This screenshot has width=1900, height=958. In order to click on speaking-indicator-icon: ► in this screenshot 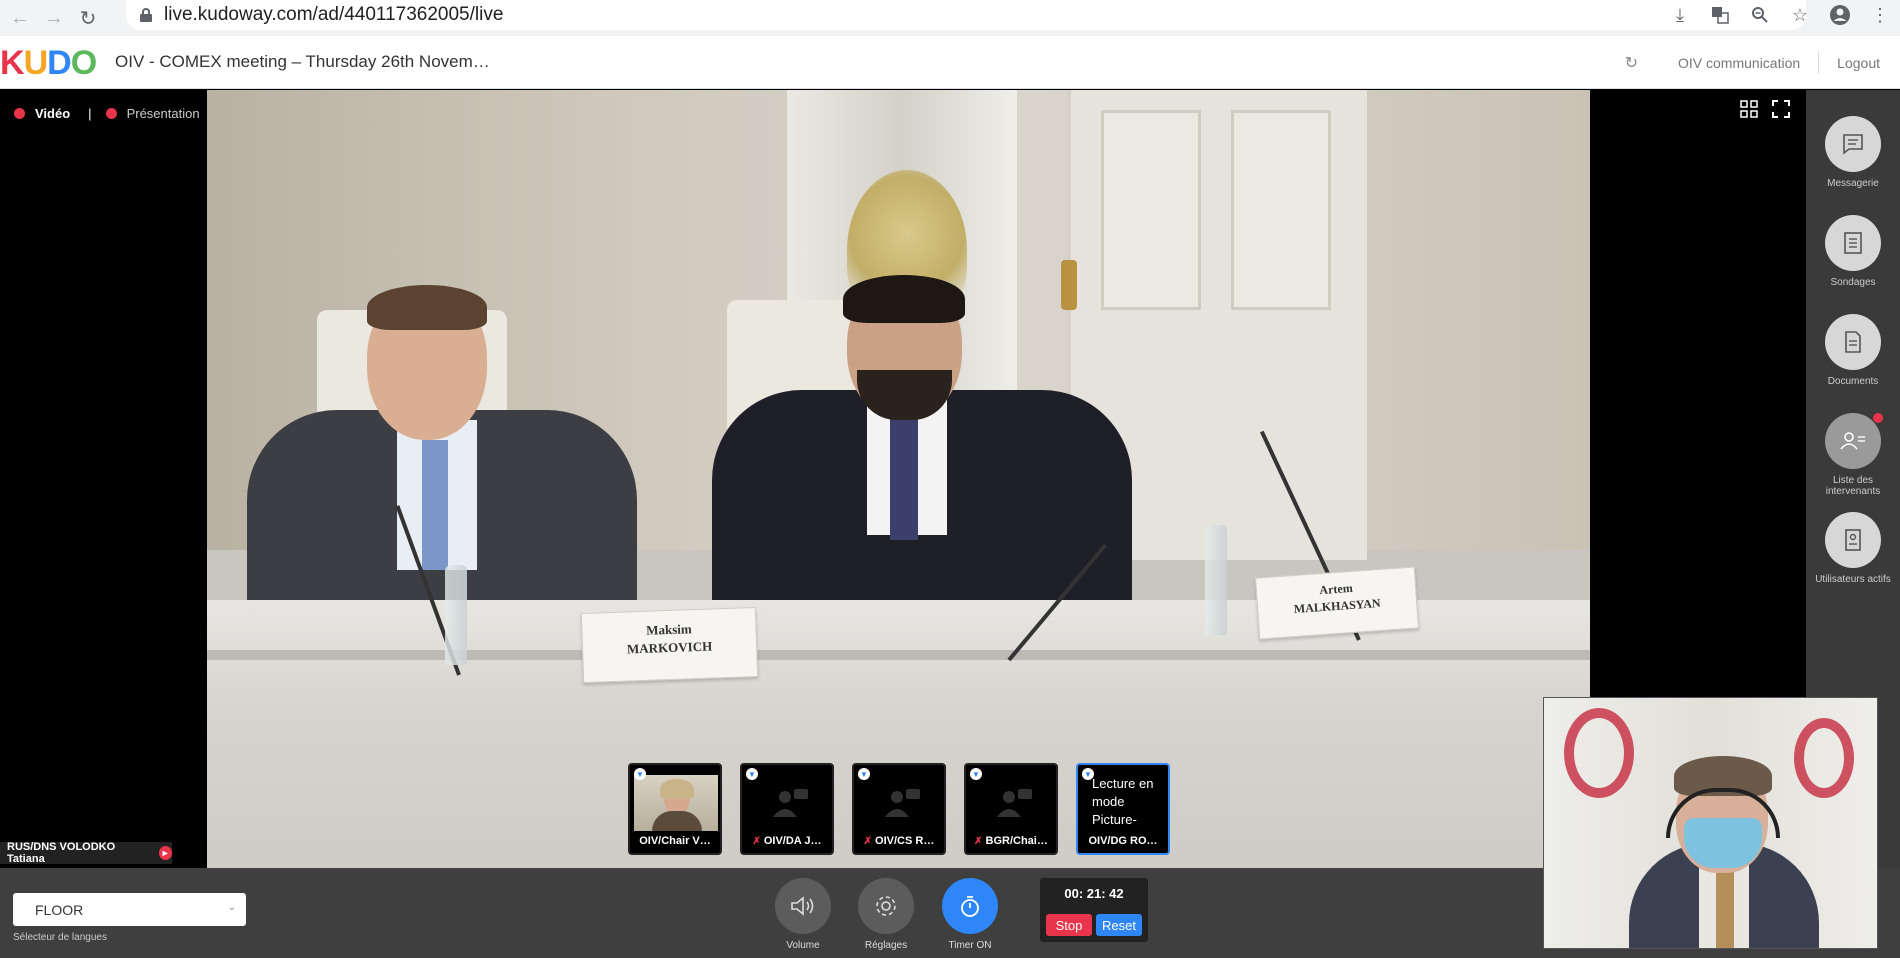, I will do `click(165, 853)`.